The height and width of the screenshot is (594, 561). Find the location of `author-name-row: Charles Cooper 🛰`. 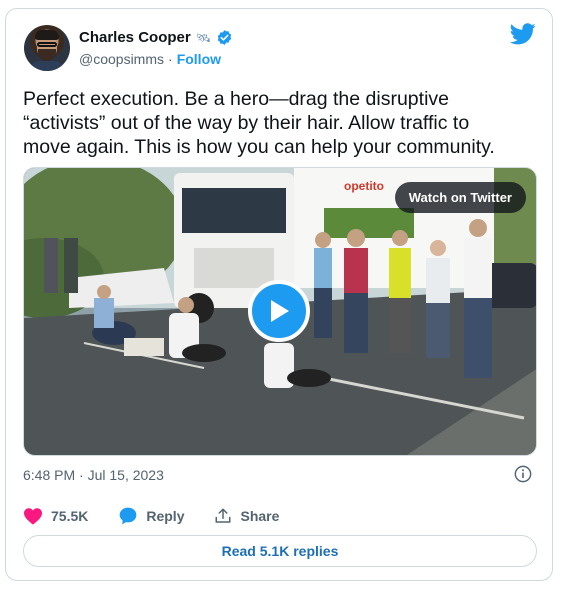

author-name-row: Charles Cooper 🛰 is located at coordinates (156, 37).